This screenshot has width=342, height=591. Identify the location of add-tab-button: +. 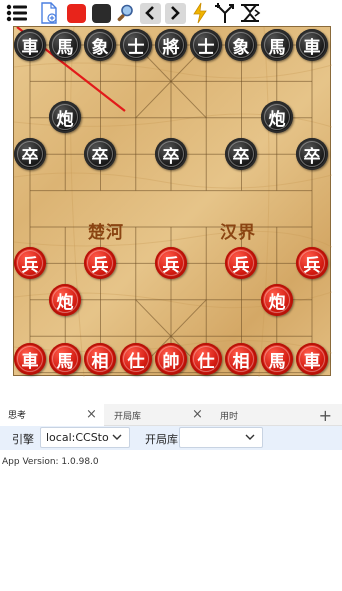
(325, 415).